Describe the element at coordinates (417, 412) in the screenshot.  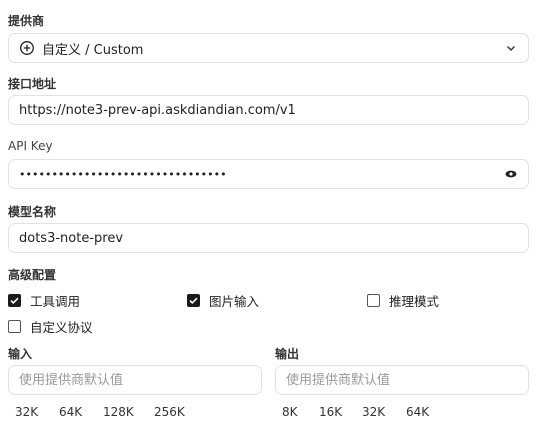
I see `output-preset-64k: 64K` at that location.